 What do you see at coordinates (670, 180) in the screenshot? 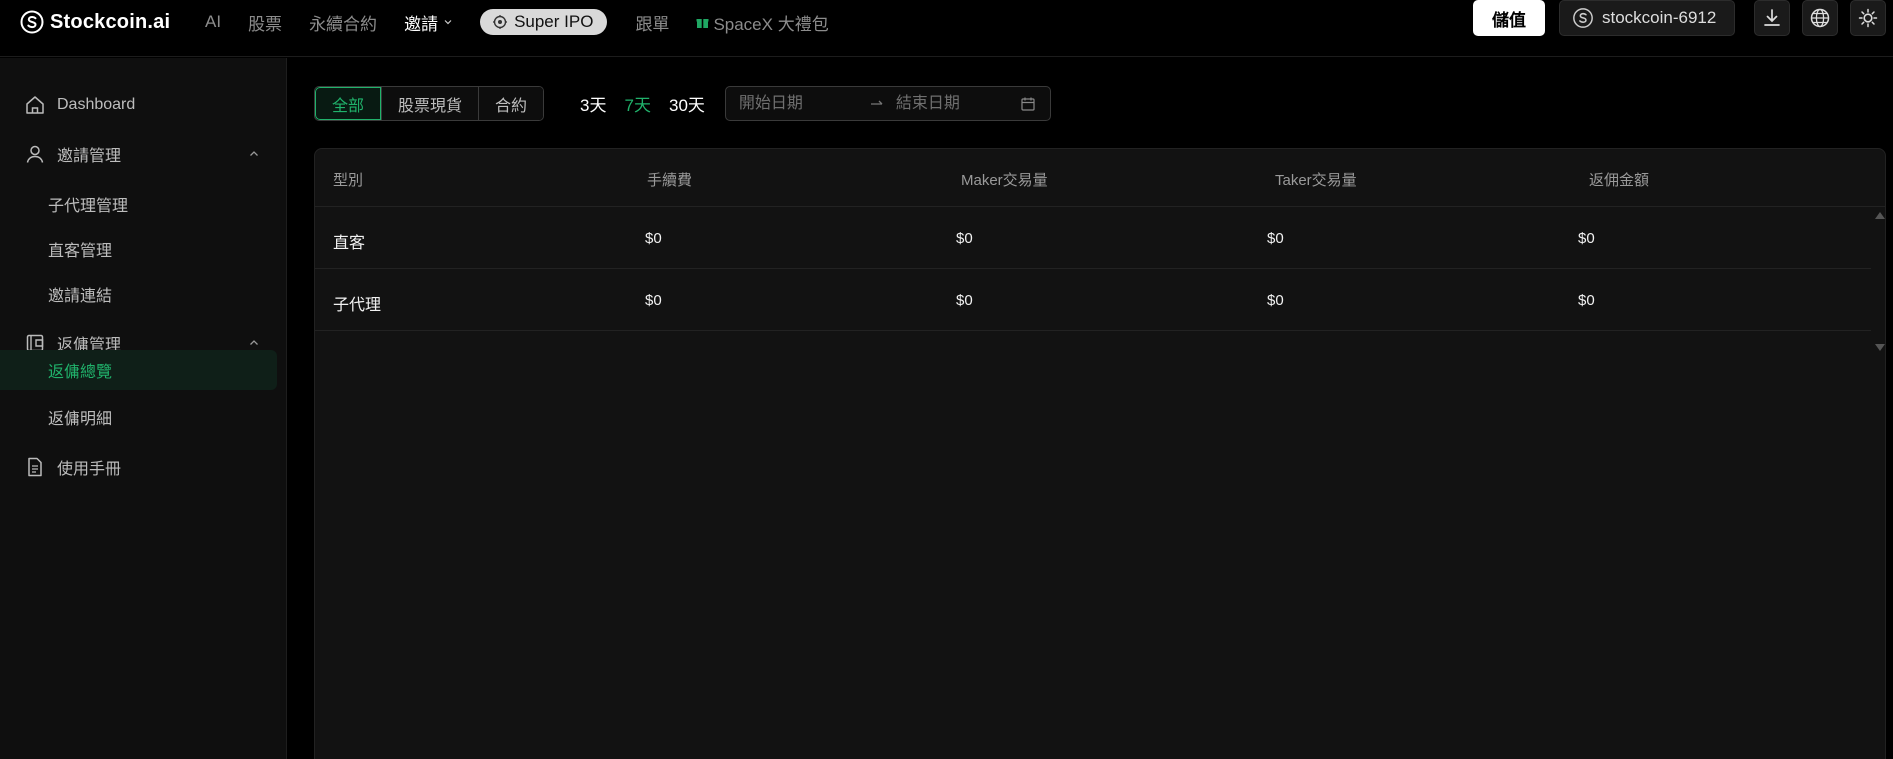
I see `column-header-fee: 手續費` at bounding box center [670, 180].